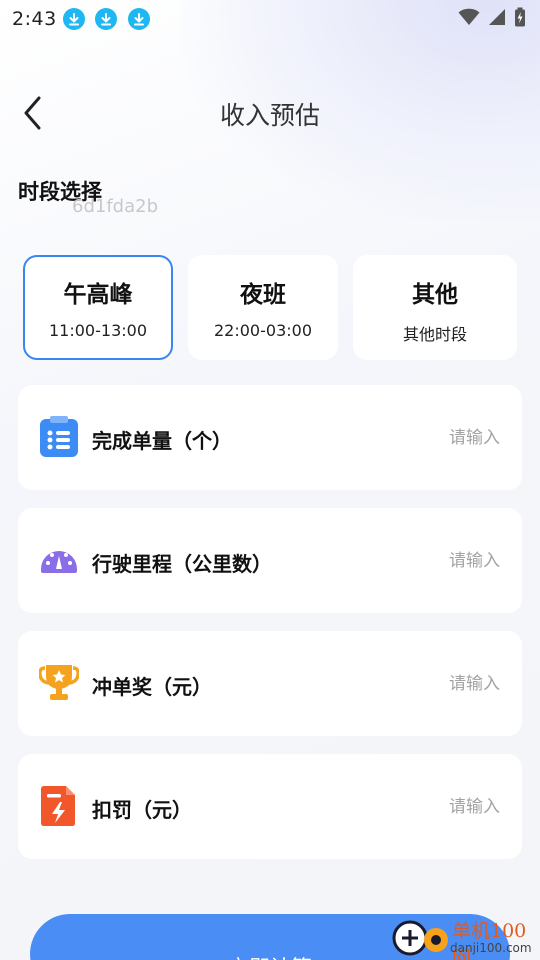 The image size is (540, 960). What do you see at coordinates (142, 810) in the screenshot?
I see `penalty-label: 扣罚（元）` at bounding box center [142, 810].